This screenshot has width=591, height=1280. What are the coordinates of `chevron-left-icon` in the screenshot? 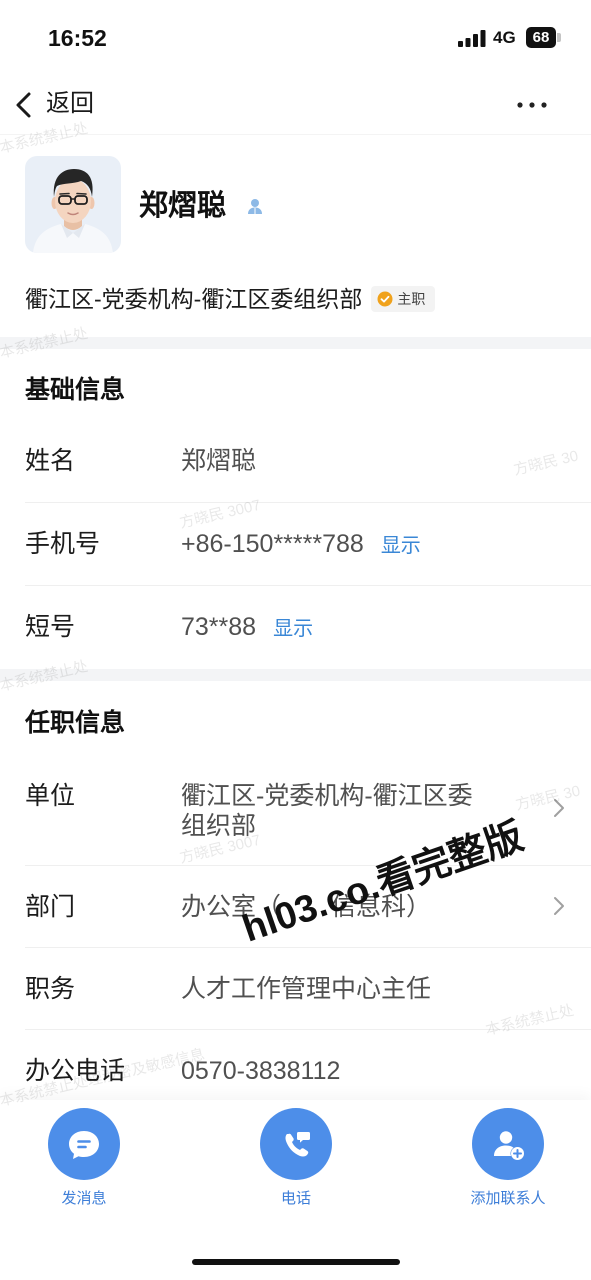 It's located at (23, 105).